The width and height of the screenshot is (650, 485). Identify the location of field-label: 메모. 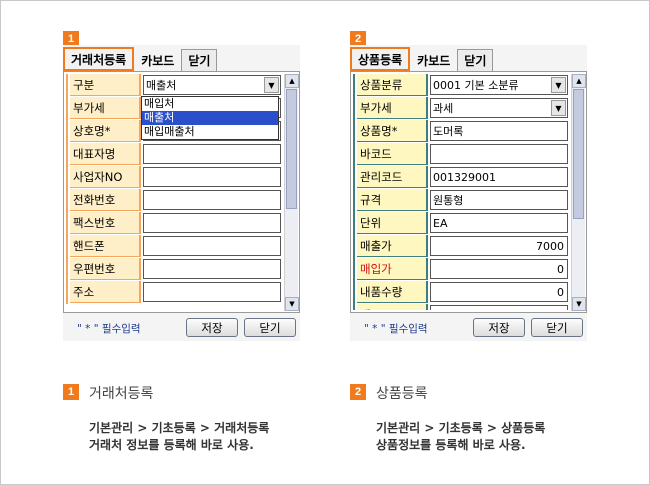
(392, 307).